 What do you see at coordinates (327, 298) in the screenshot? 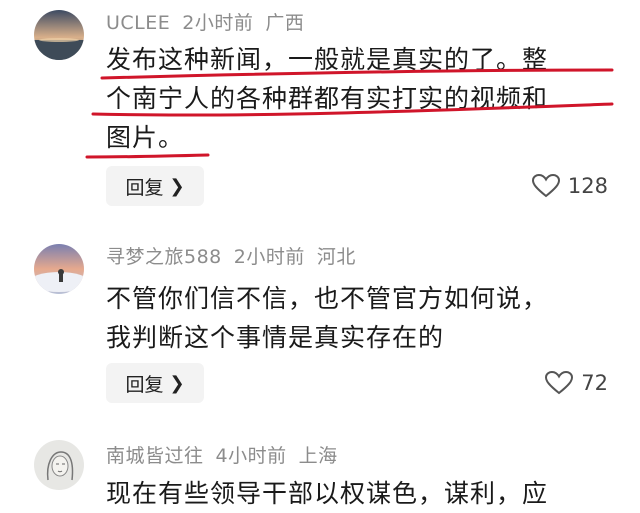
I see `comment-line: 不管你们信不信，也不管官方如何说，` at bounding box center [327, 298].